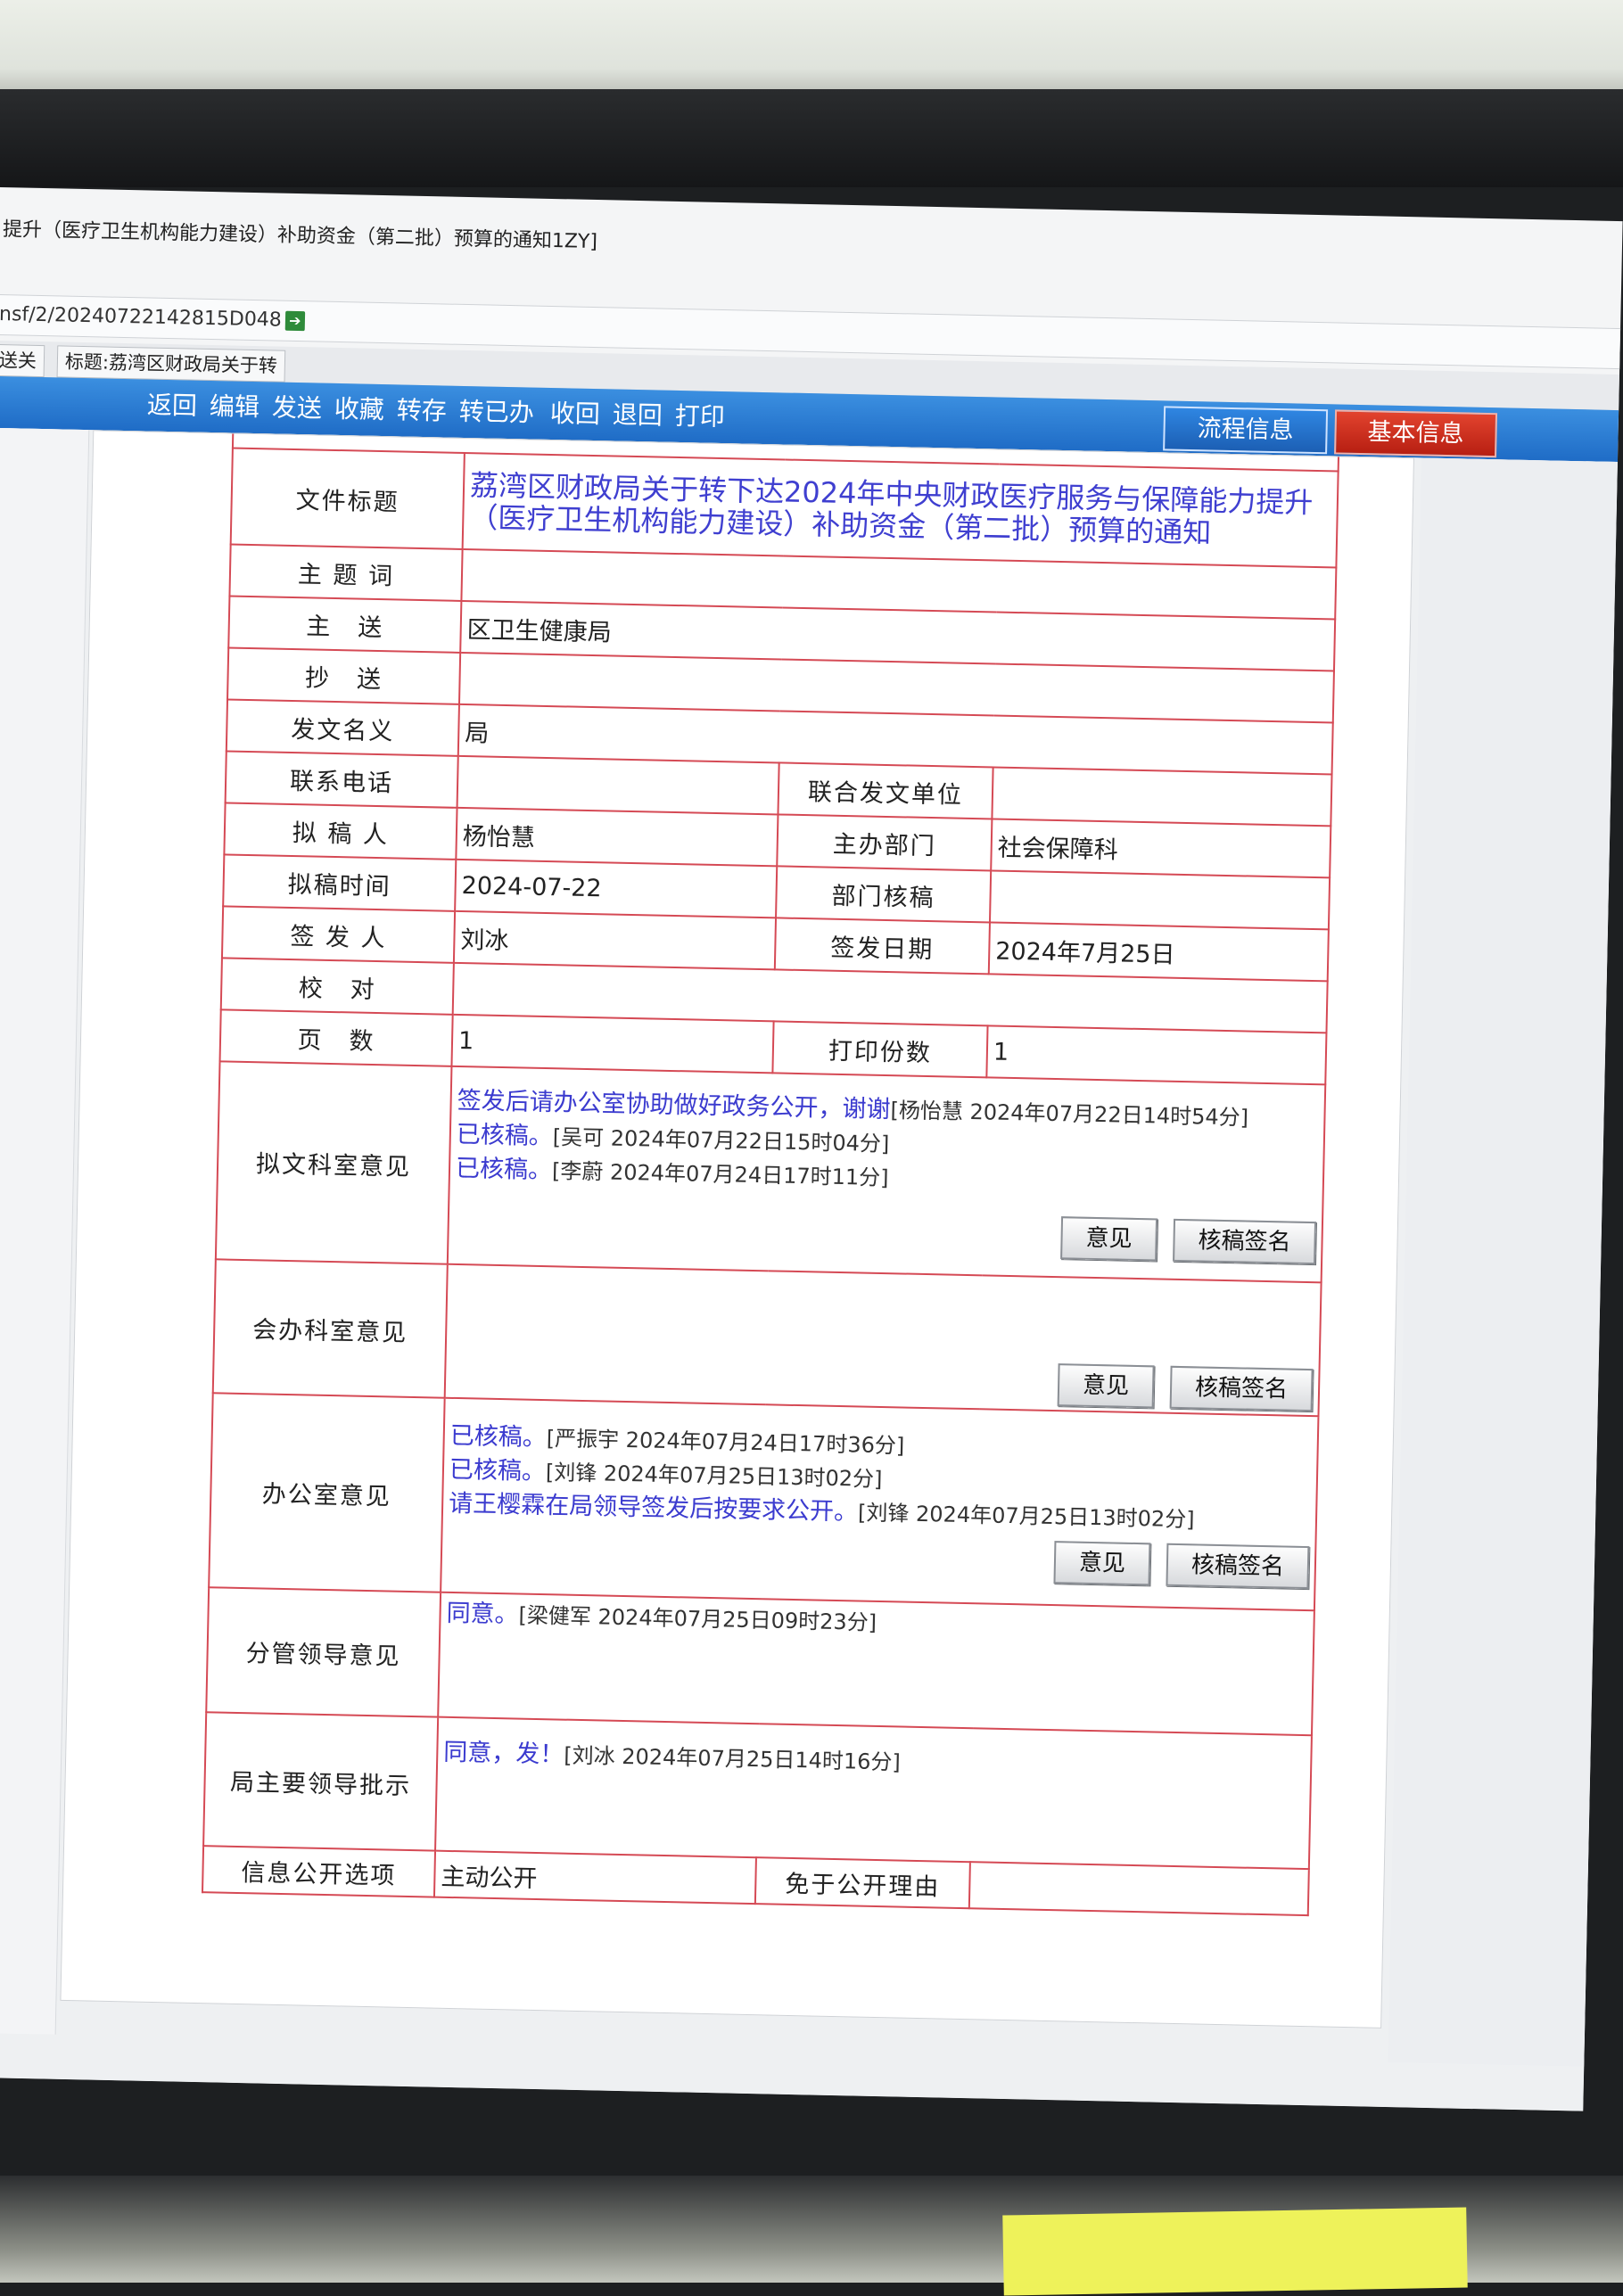 This screenshot has height=2296, width=1623. What do you see at coordinates (235, 407) in the screenshot?
I see `edit-button: 编辑` at bounding box center [235, 407].